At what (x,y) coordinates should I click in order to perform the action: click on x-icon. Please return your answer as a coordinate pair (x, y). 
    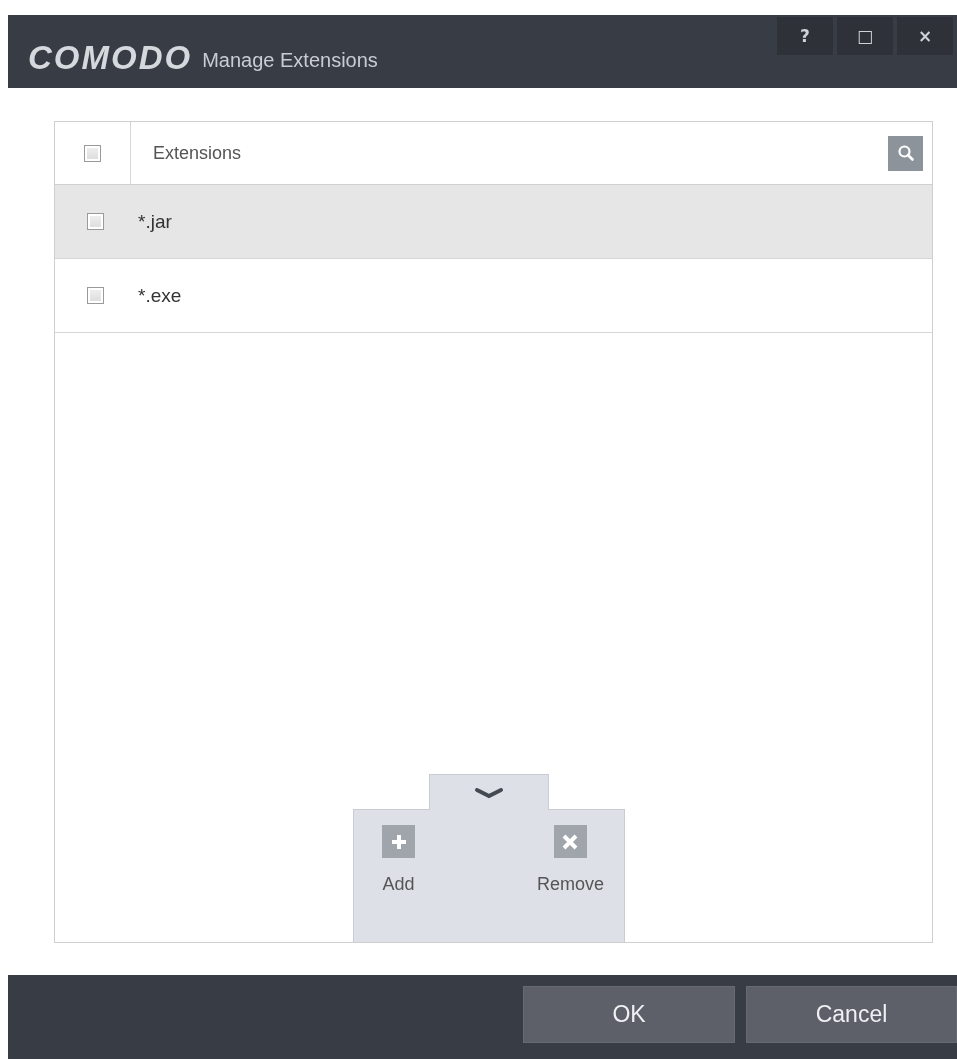
    Looking at the image, I should click on (570, 841).